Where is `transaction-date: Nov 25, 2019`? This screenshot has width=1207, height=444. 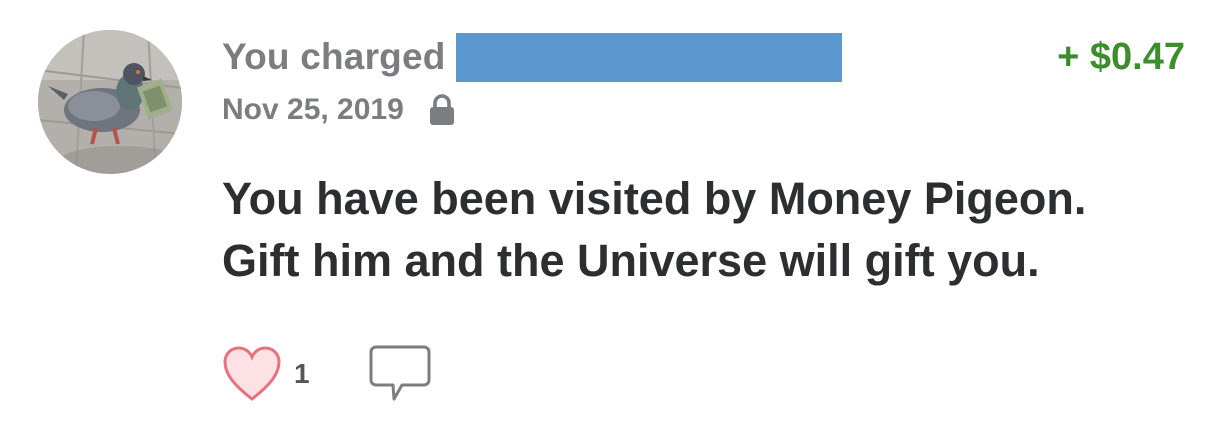
transaction-date: Nov 25, 2019 is located at coordinates (313, 109).